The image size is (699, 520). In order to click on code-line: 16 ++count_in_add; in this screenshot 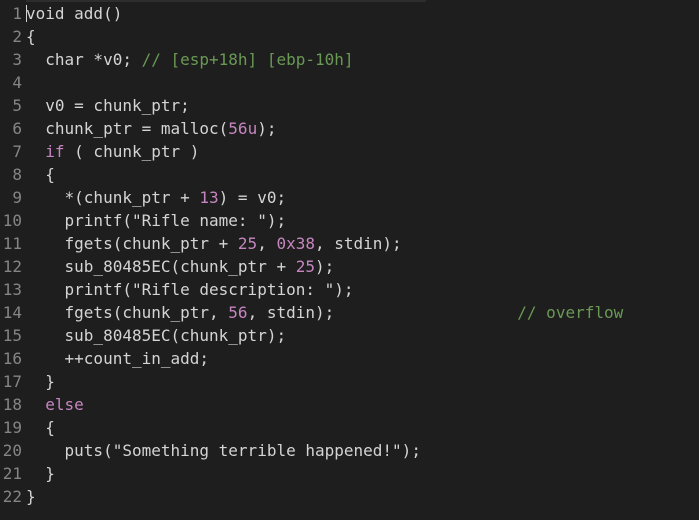, I will do `click(349, 358)`.